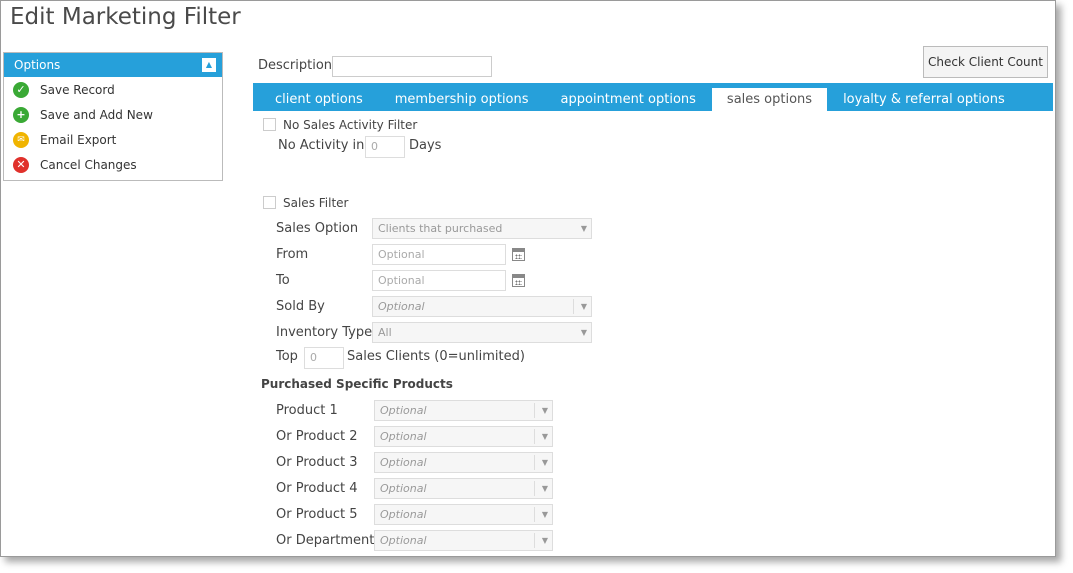 The width and height of the screenshot is (1073, 573). What do you see at coordinates (125, 17) in the screenshot?
I see `page-title: Edit Marketing Filter` at bounding box center [125, 17].